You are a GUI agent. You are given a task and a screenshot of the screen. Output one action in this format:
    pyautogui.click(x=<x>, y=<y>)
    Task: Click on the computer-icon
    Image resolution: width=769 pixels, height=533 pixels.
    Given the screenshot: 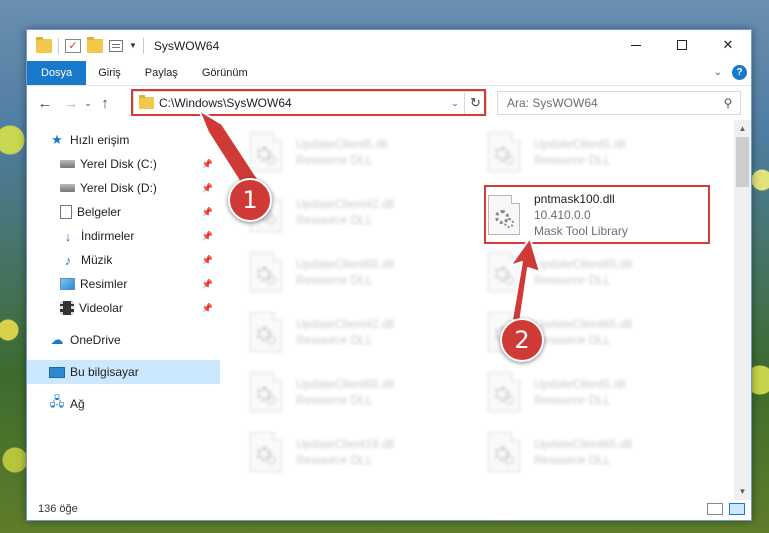 What is the action you would take?
    pyautogui.click(x=57, y=372)
    